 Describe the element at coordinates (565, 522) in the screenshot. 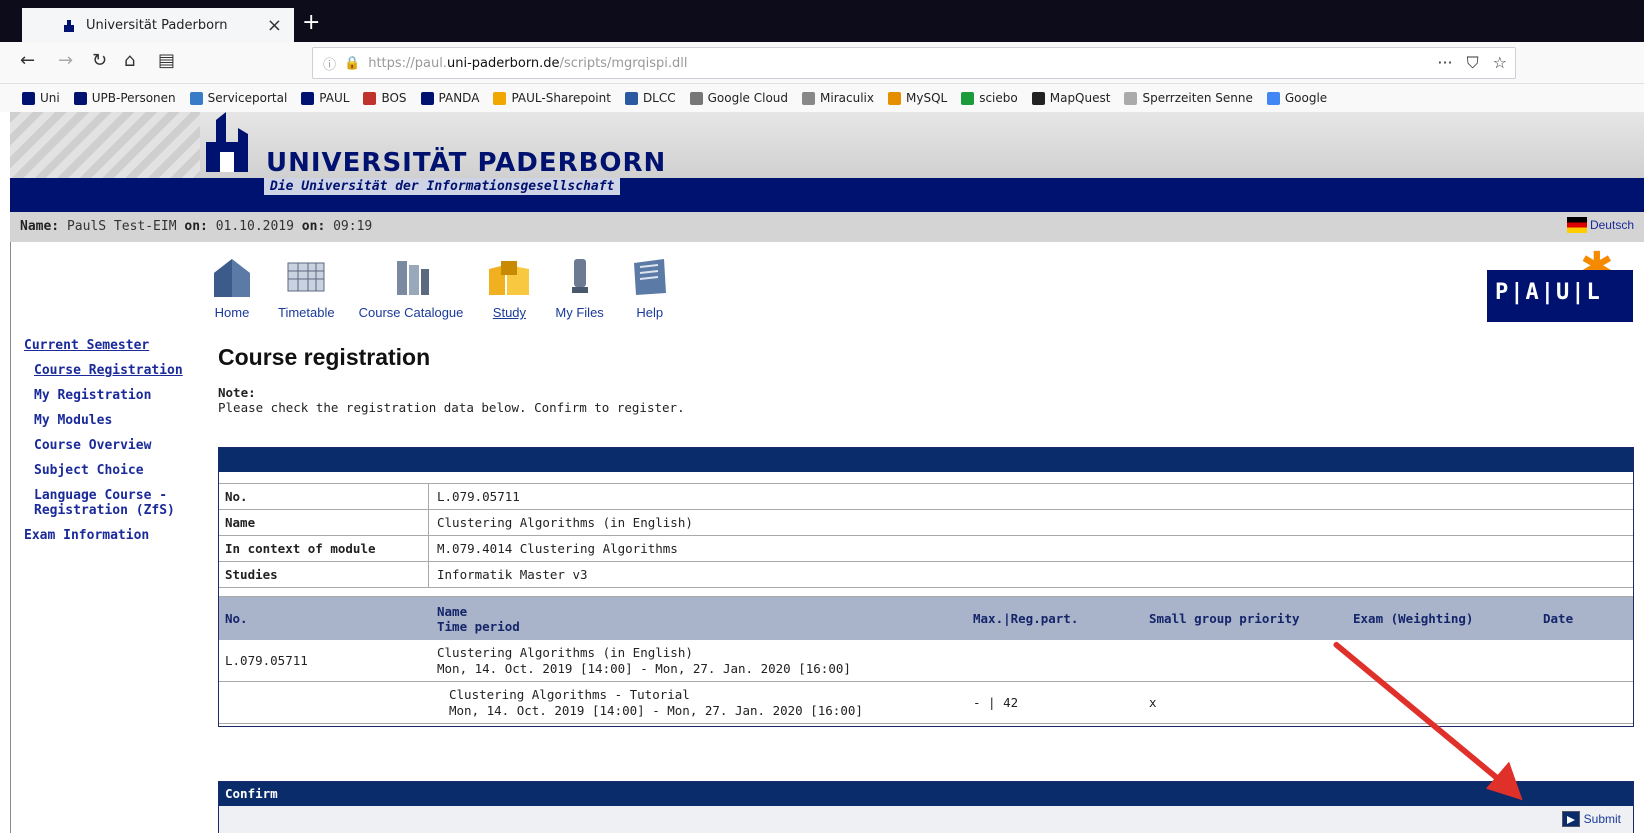

I see `detail-value: Clustering Algorithms (in English)` at that location.